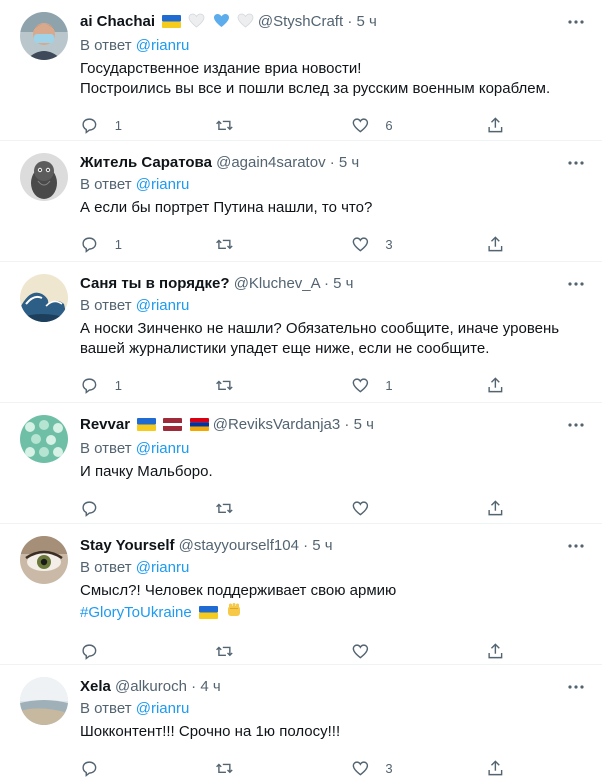  What do you see at coordinates (127, 545) in the screenshot?
I see `display-name: Stay Yourself` at bounding box center [127, 545].